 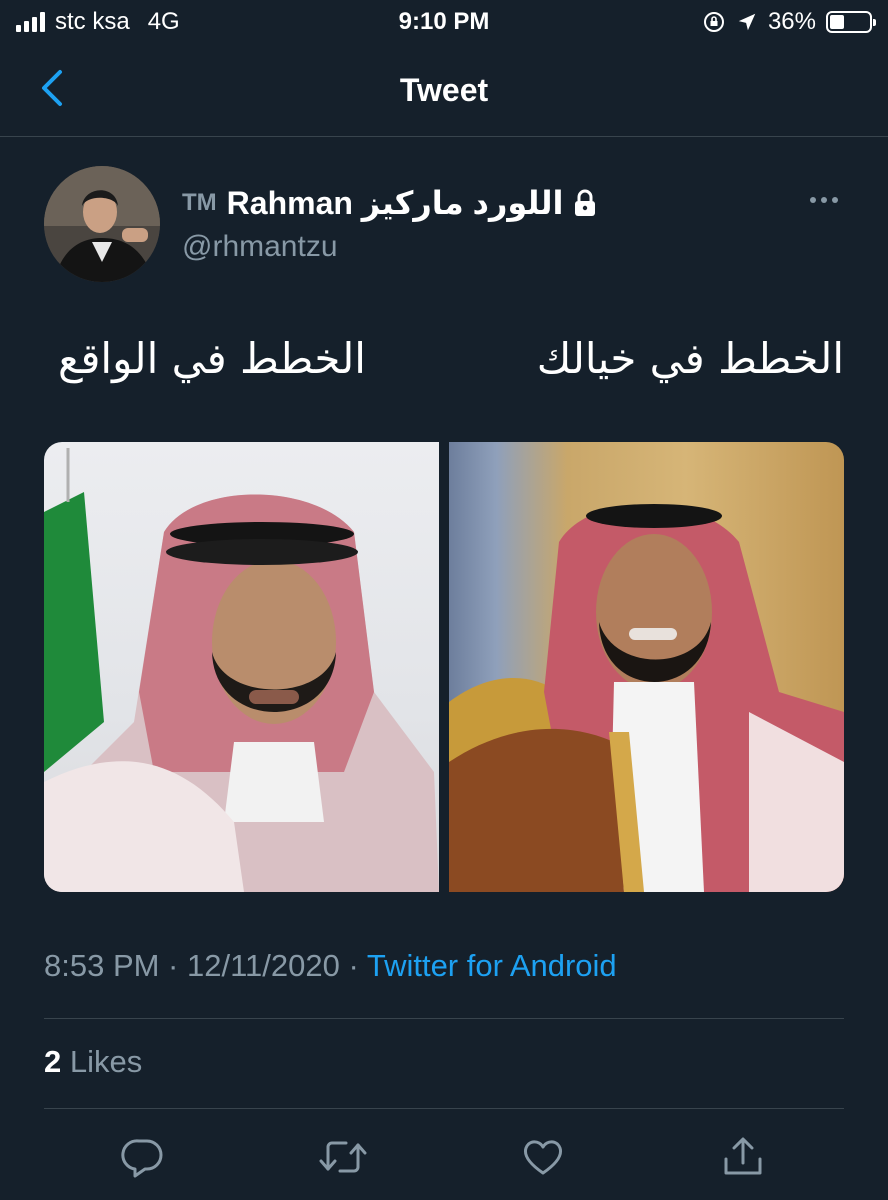 What do you see at coordinates (747, 22) in the screenshot?
I see `location-arrow-icon` at bounding box center [747, 22].